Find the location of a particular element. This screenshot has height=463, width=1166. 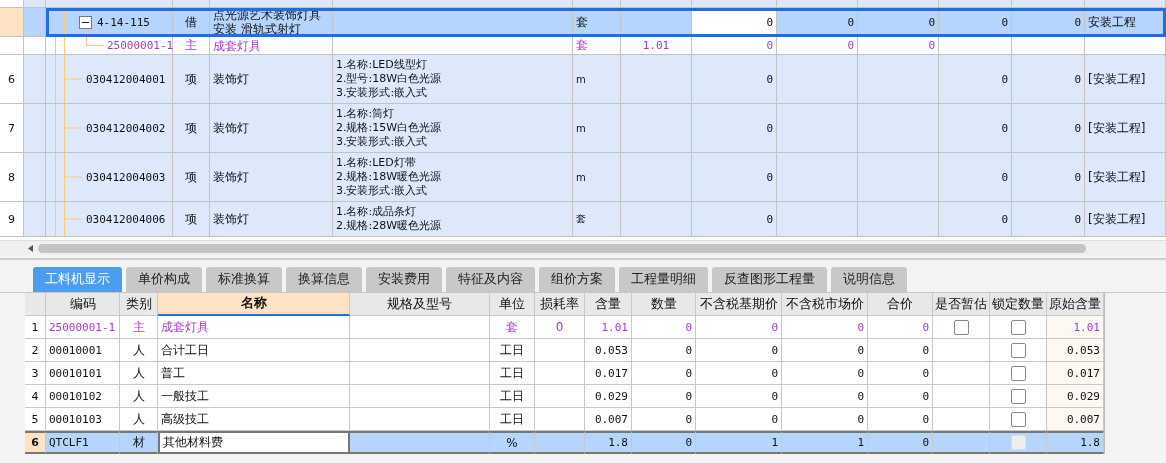

tab: 说明信息 is located at coordinates (869, 279).